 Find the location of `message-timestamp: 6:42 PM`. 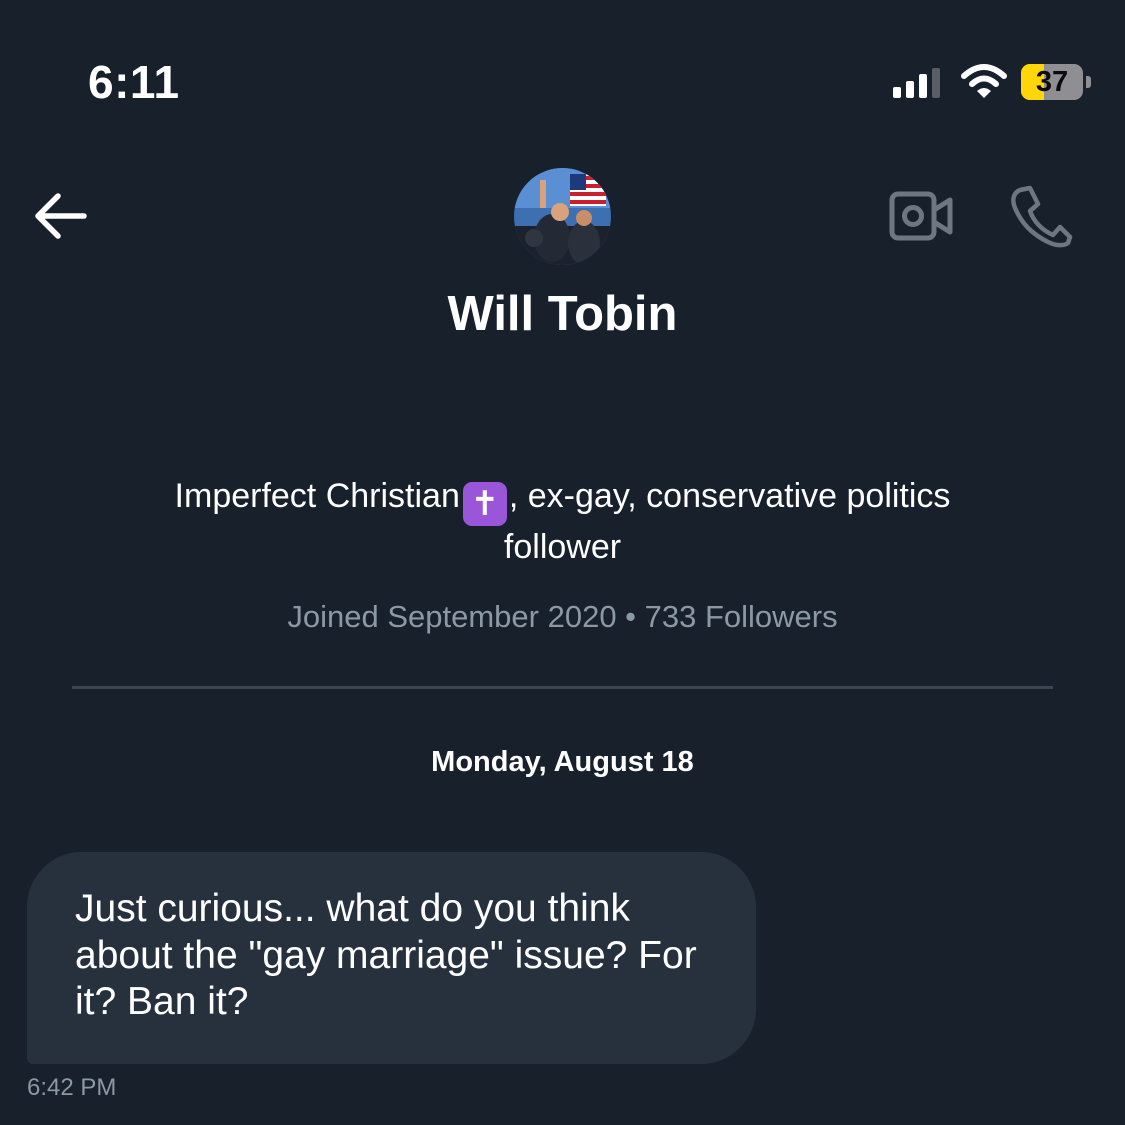

message-timestamp: 6:42 PM is located at coordinates (72, 1087).